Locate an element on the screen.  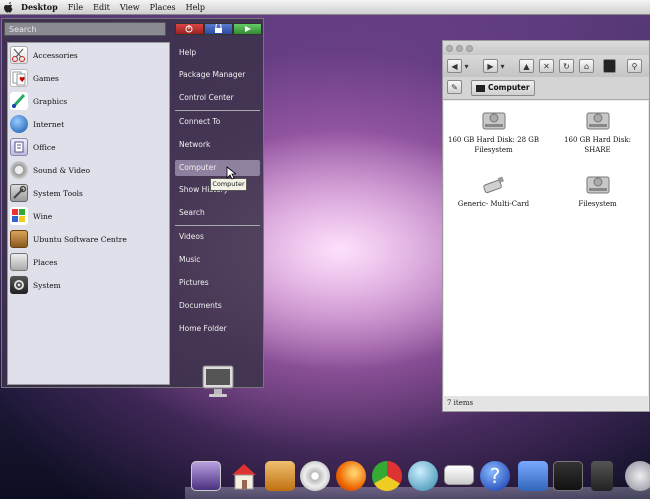
clapper-icon is located at coordinates (568, 476).